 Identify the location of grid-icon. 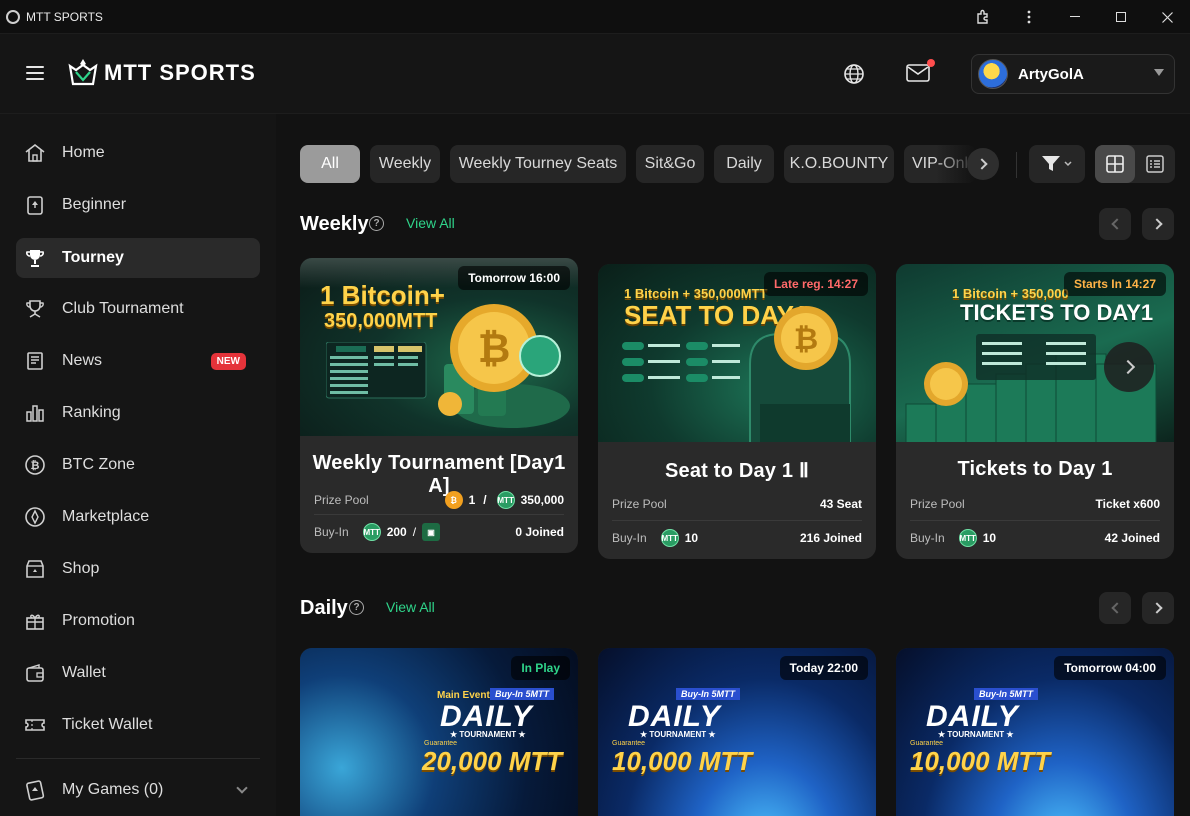
(1115, 164).